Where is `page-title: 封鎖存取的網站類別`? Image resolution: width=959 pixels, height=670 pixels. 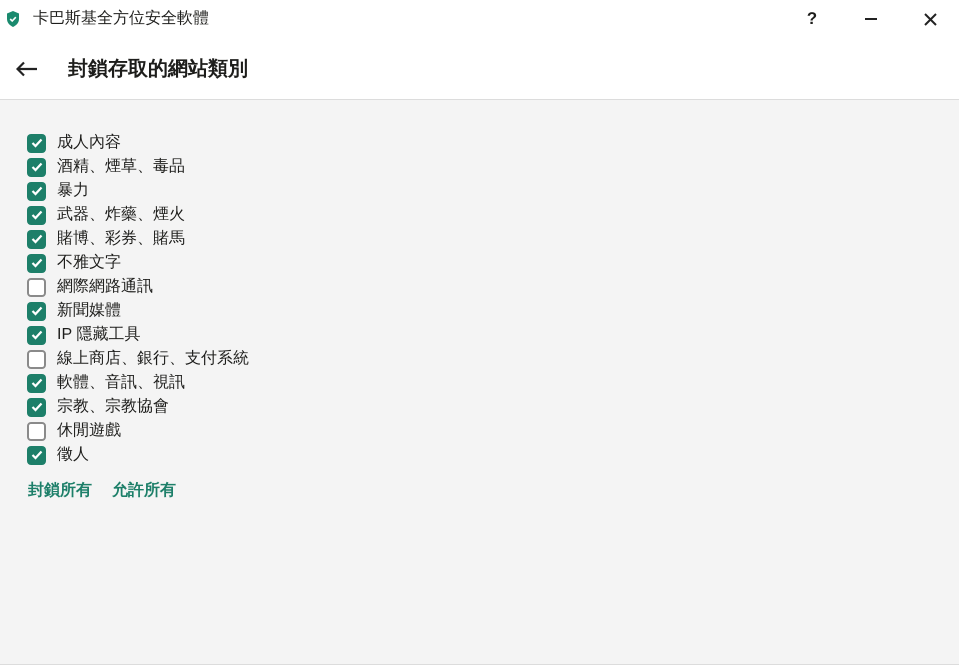
page-title: 封鎖存取的網站類別 is located at coordinates (158, 69).